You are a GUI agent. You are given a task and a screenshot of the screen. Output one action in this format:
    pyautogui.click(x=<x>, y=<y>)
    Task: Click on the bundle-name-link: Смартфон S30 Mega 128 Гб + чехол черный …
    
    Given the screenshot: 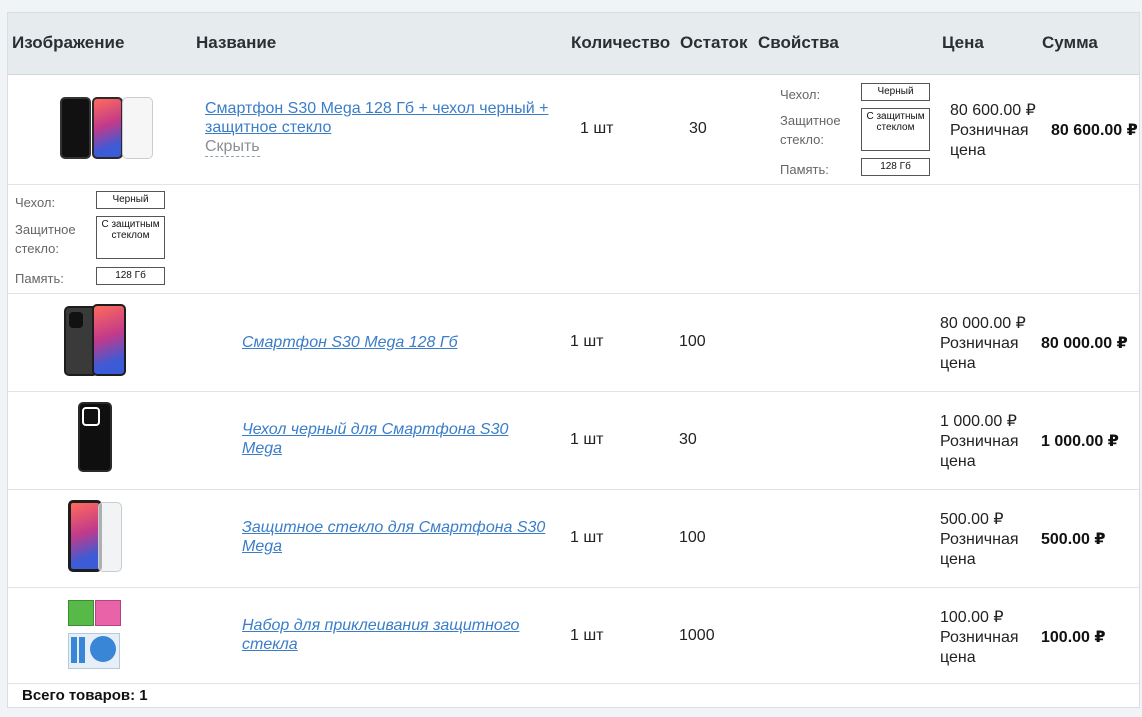 What is the action you would take?
    pyautogui.click(x=376, y=118)
    